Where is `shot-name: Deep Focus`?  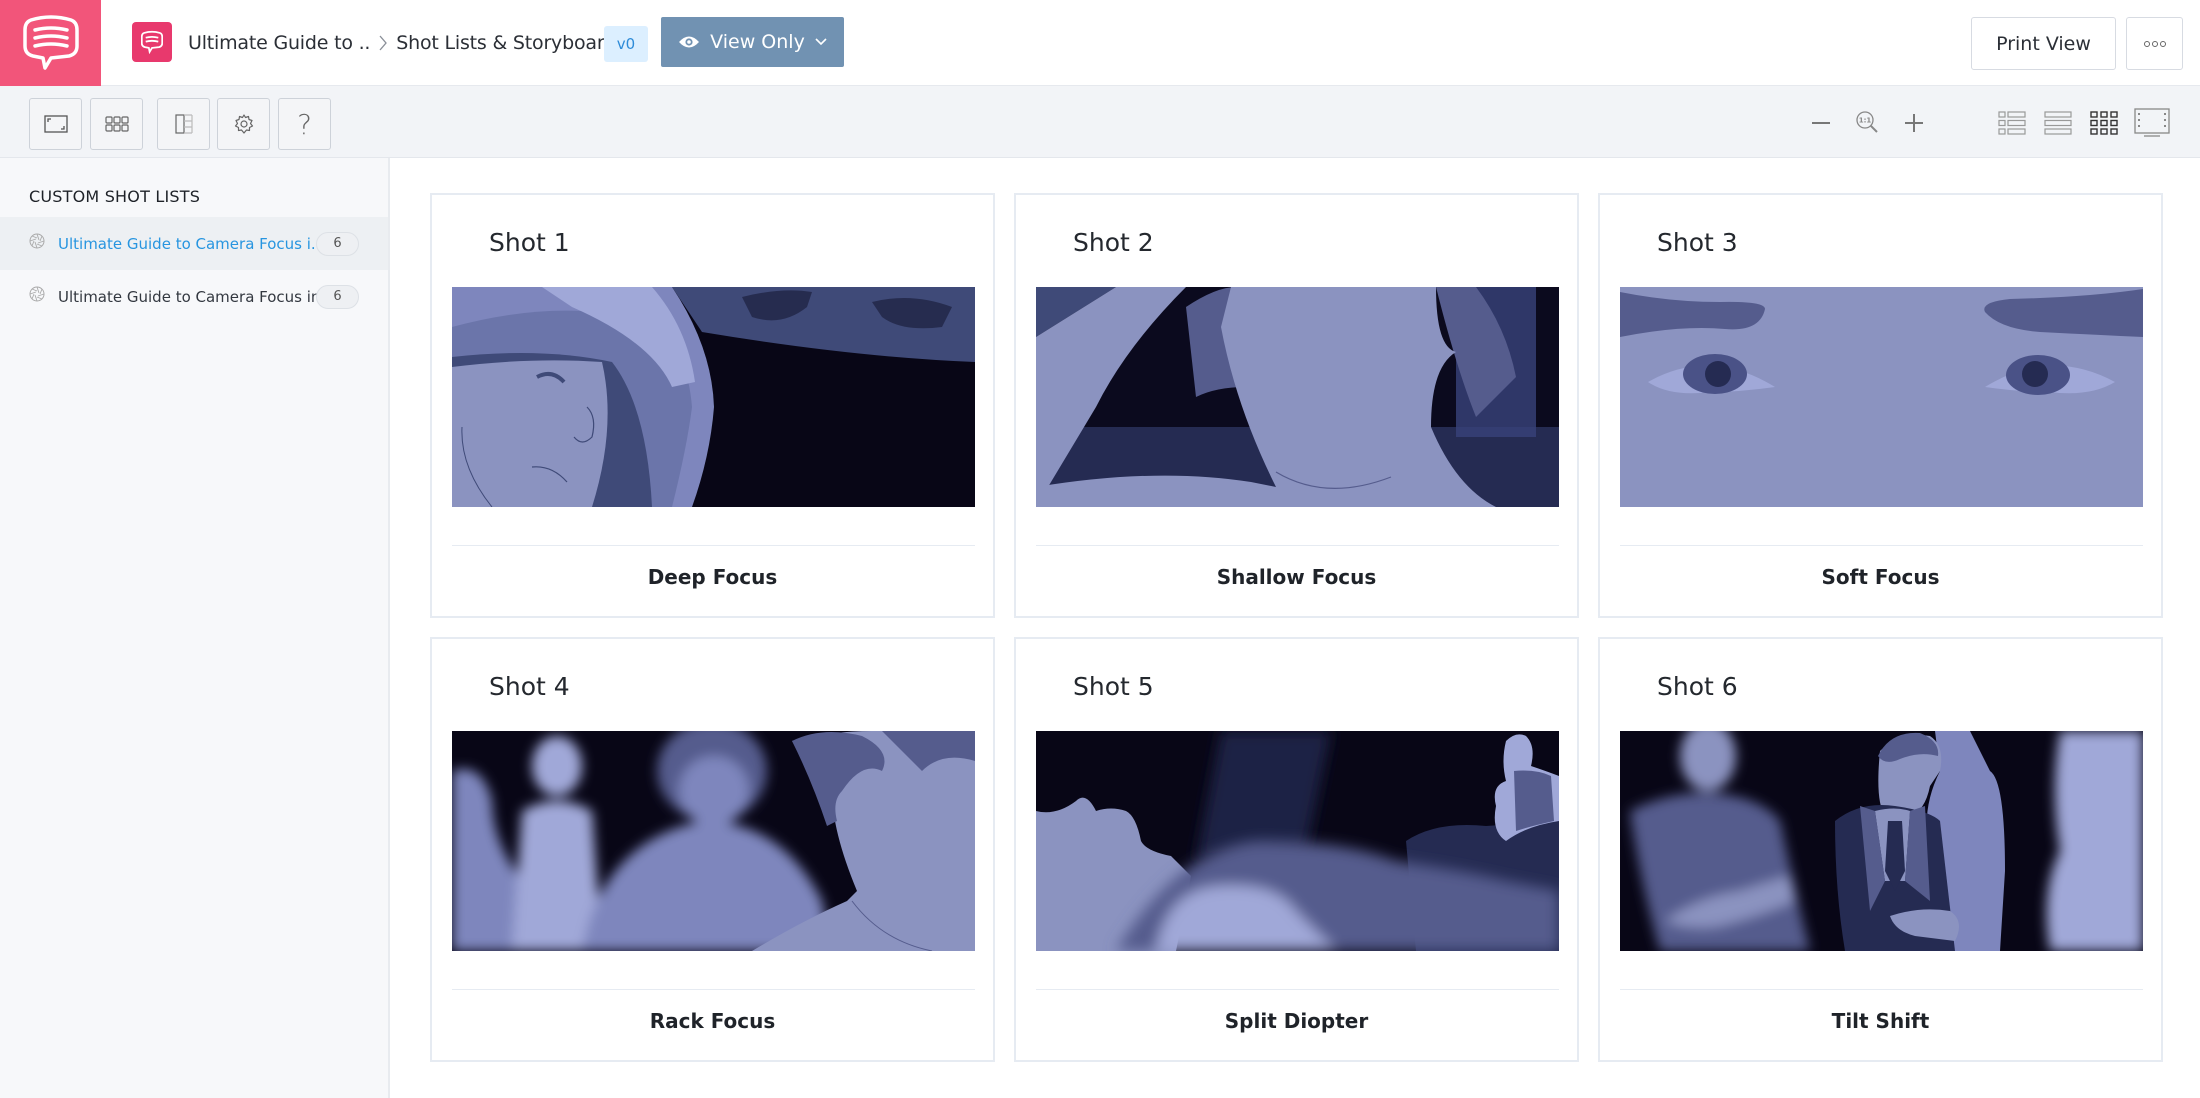 shot-name: Deep Focus is located at coordinates (712, 577).